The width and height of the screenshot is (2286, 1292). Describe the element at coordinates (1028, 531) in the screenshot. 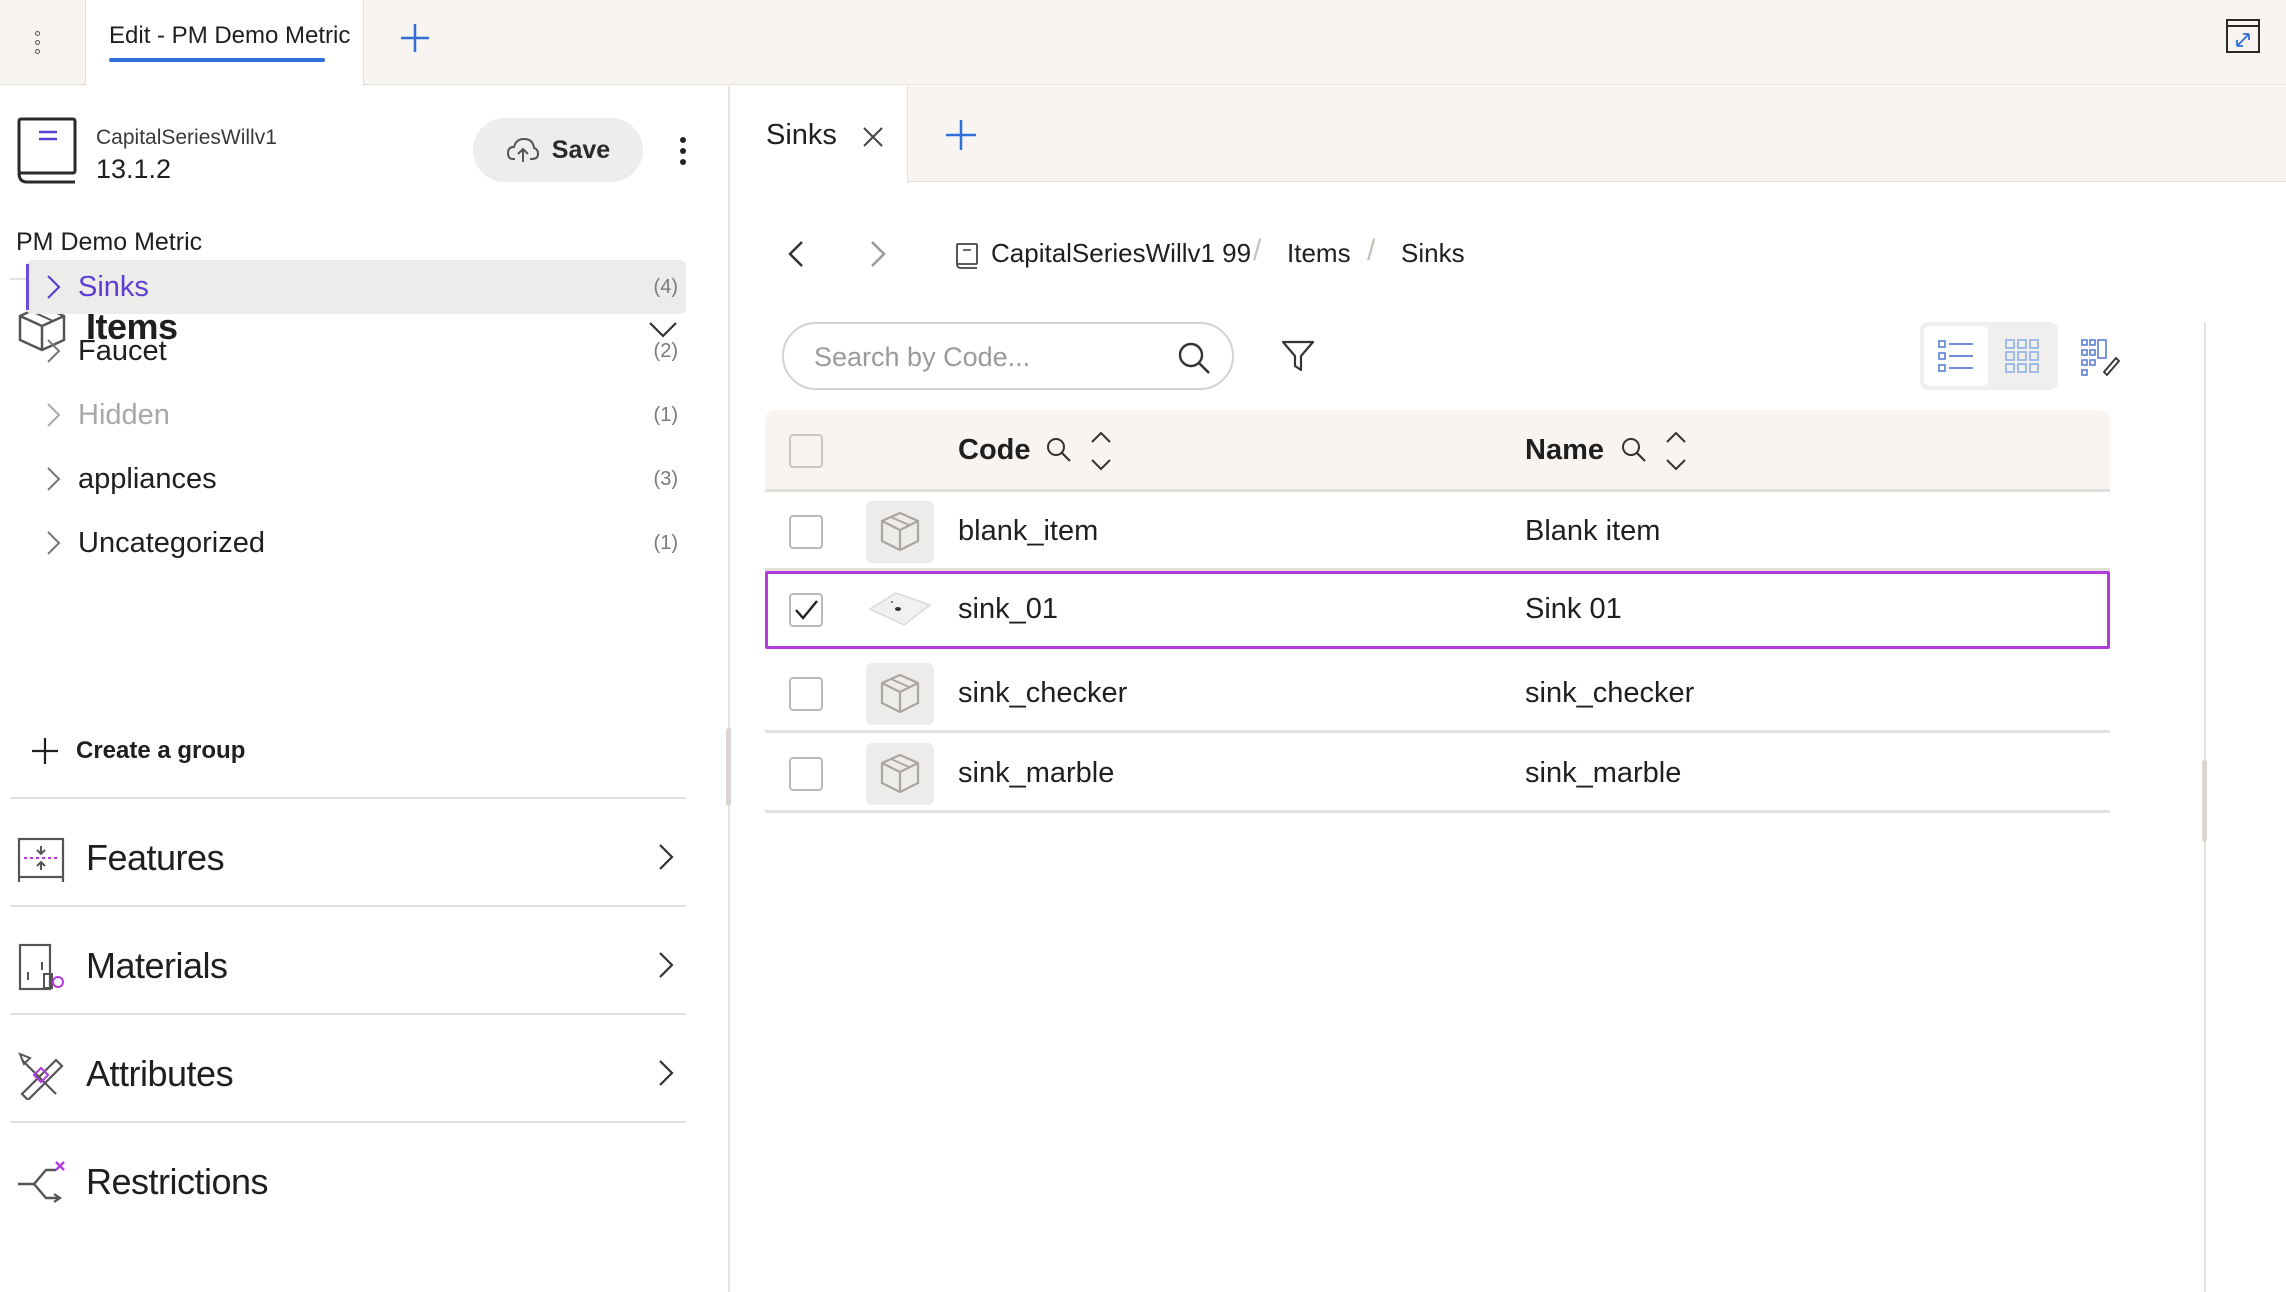

I see `item-code: blank_item` at that location.